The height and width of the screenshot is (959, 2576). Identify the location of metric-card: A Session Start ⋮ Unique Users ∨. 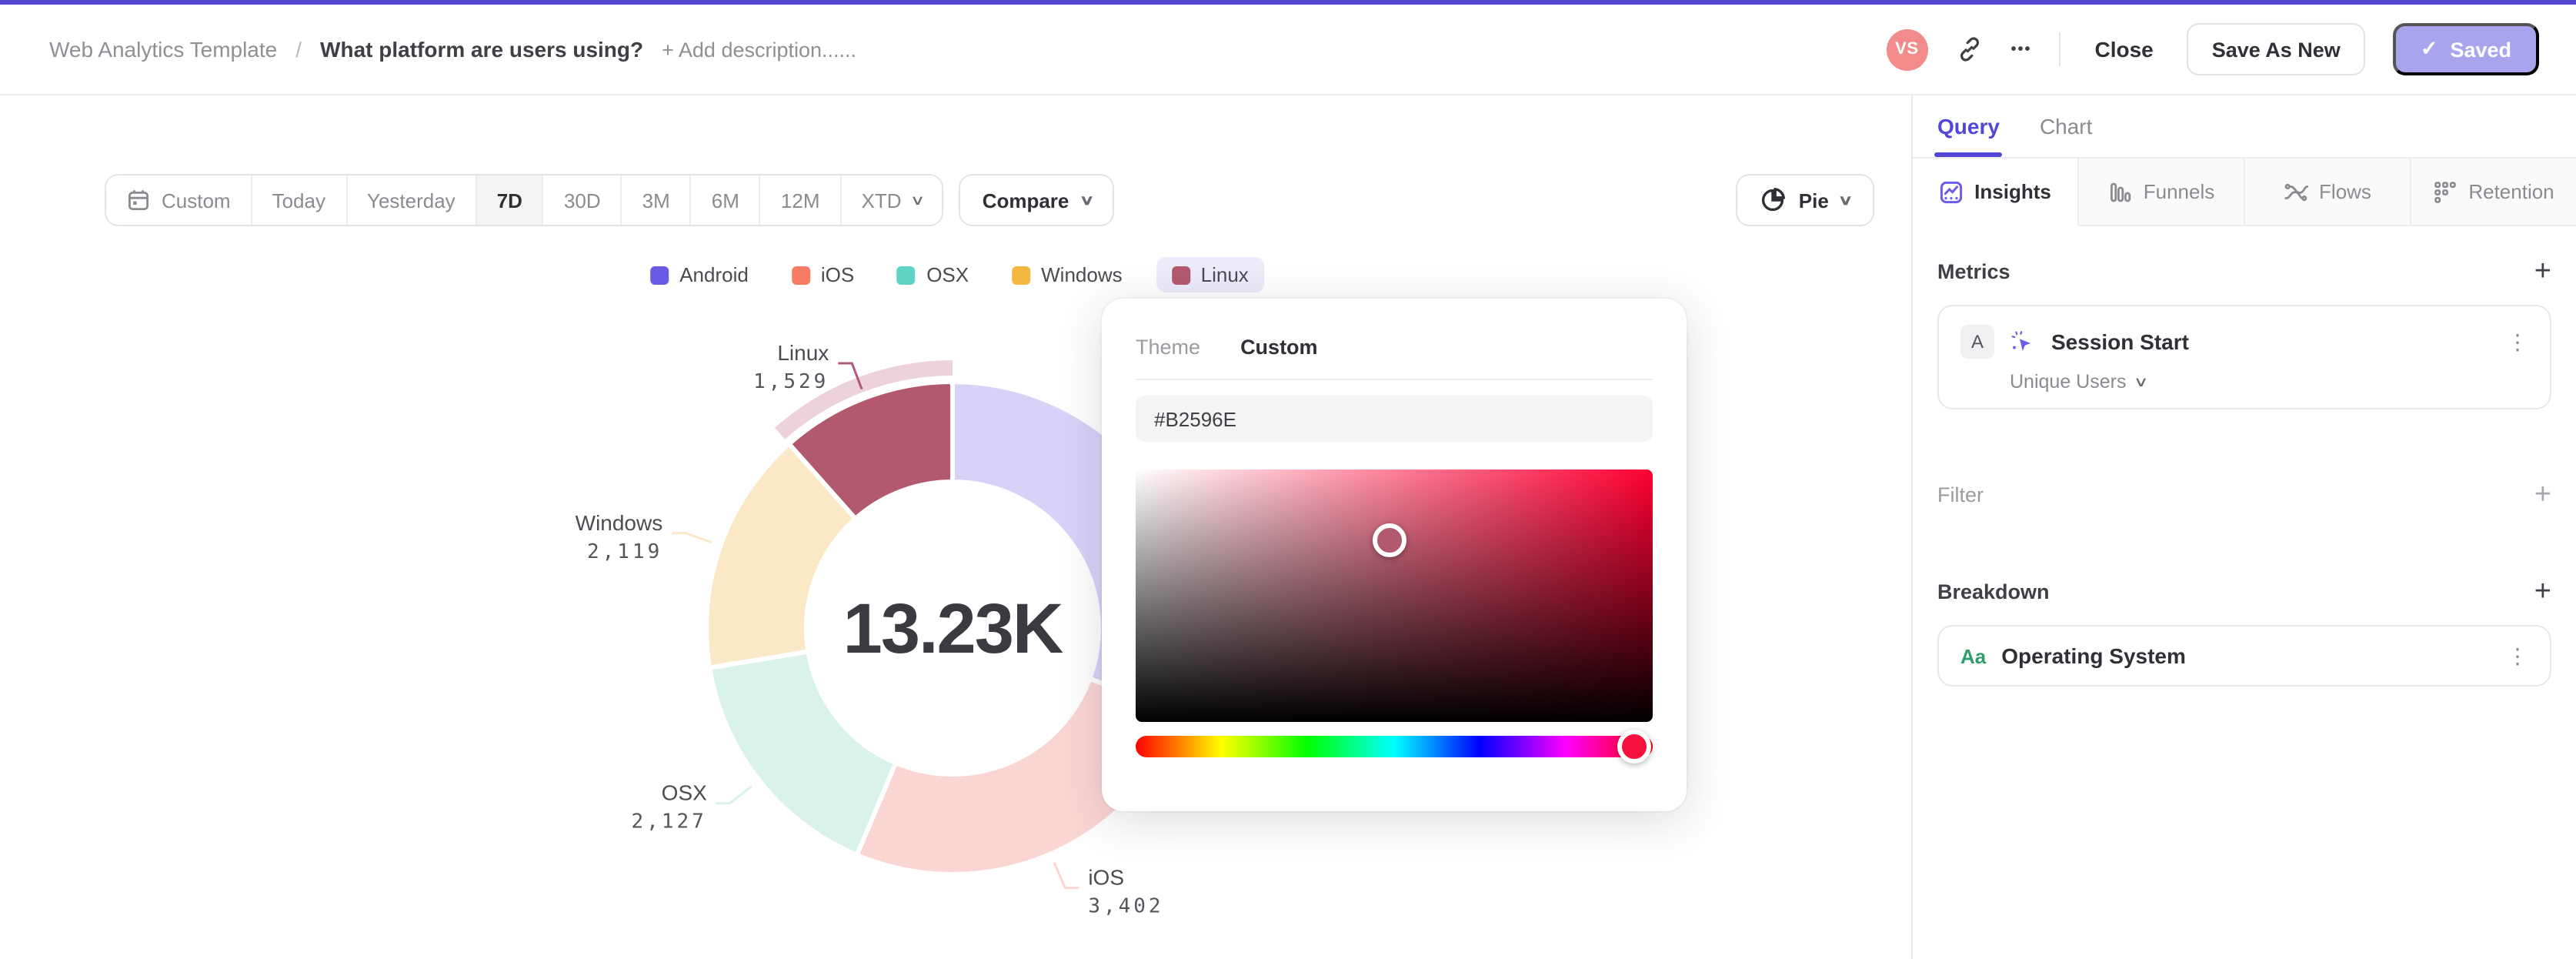
(2244, 357).